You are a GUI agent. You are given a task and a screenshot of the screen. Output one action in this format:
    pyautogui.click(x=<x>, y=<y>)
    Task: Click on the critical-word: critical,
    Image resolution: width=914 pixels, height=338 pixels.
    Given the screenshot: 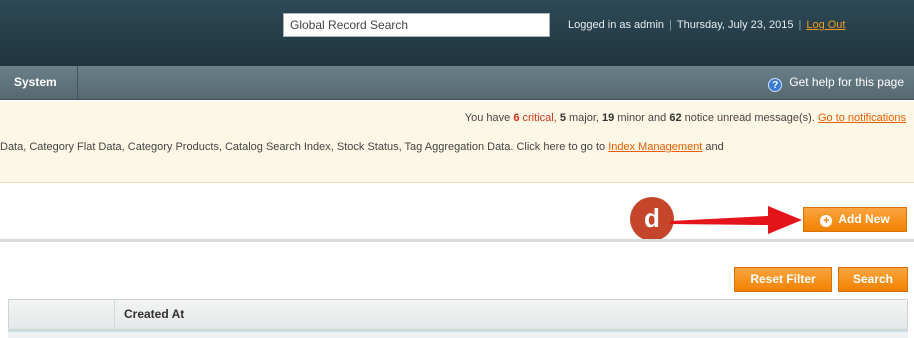 What is the action you would take?
    pyautogui.click(x=539, y=118)
    